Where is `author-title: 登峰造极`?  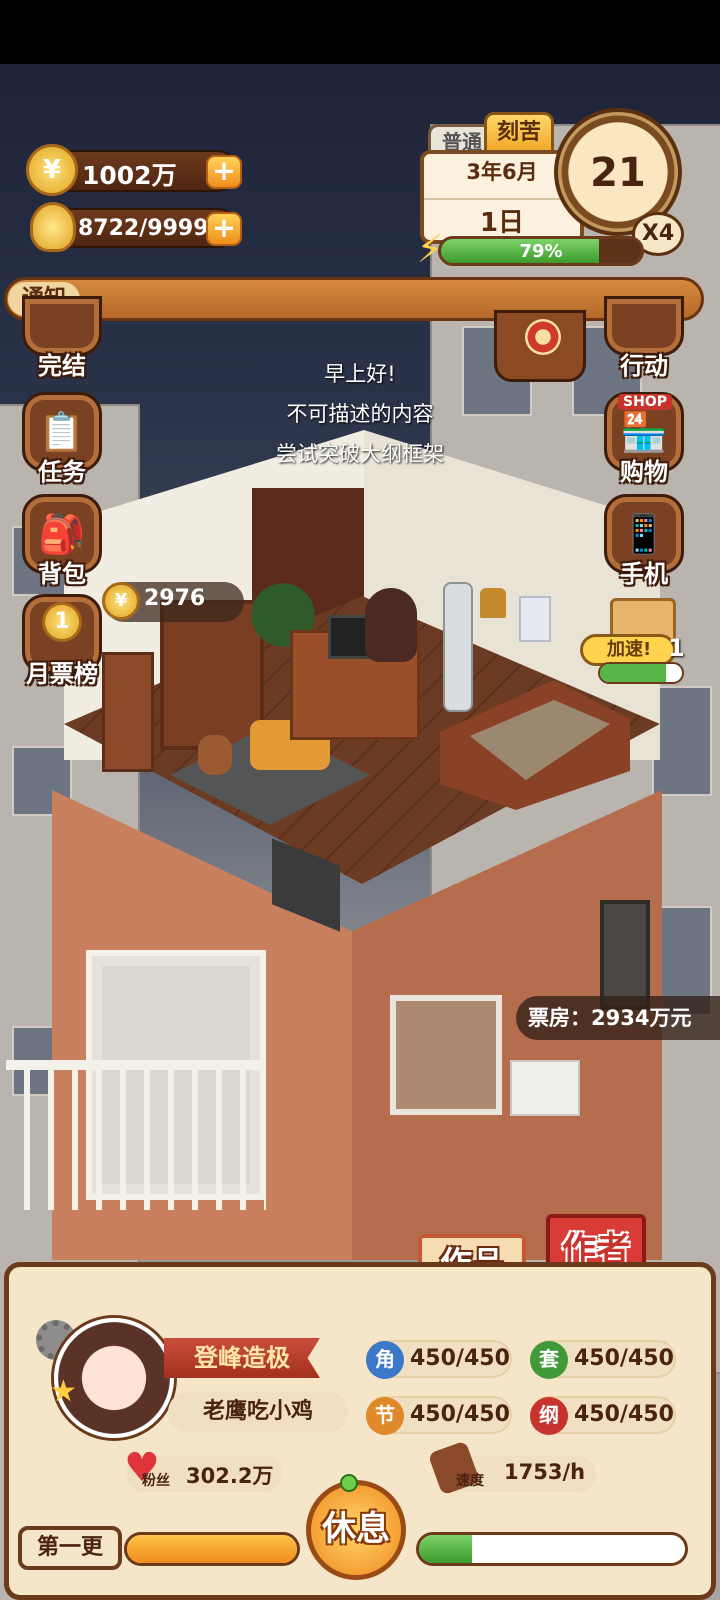 author-title: 登峰造极 is located at coordinates (242, 1358).